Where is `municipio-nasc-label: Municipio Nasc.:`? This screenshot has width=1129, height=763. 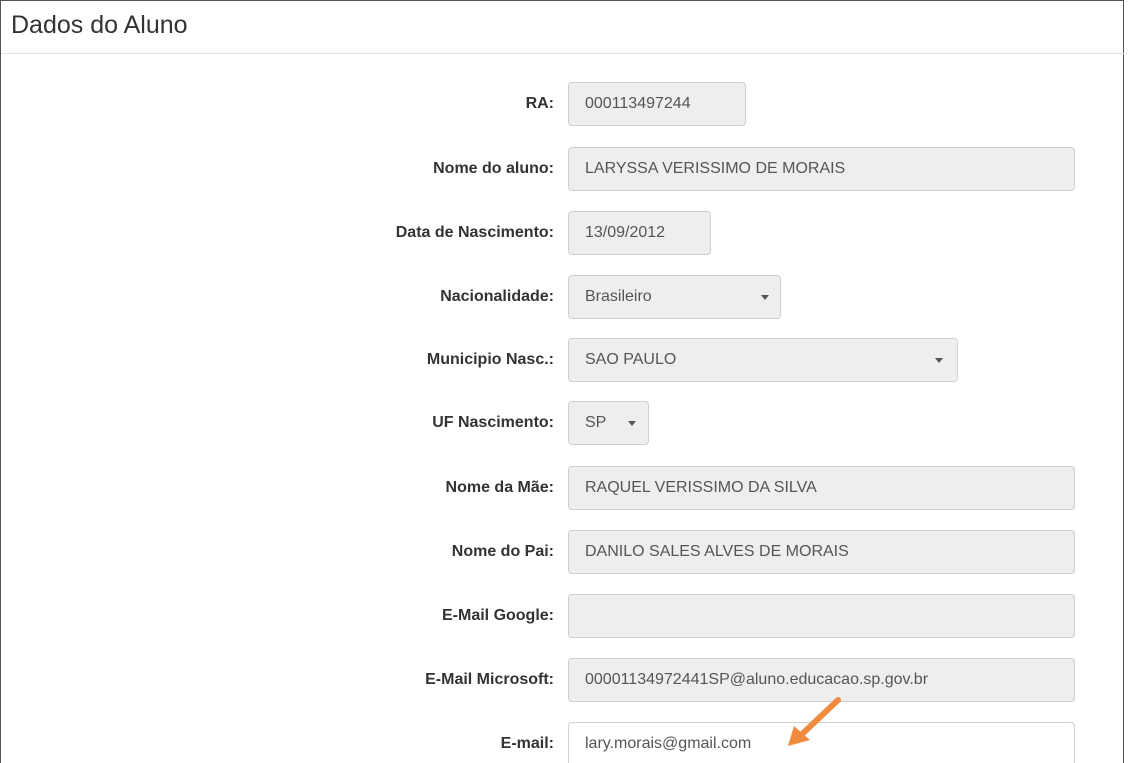 municipio-nasc-label: Municipio Nasc.: is located at coordinates (490, 359).